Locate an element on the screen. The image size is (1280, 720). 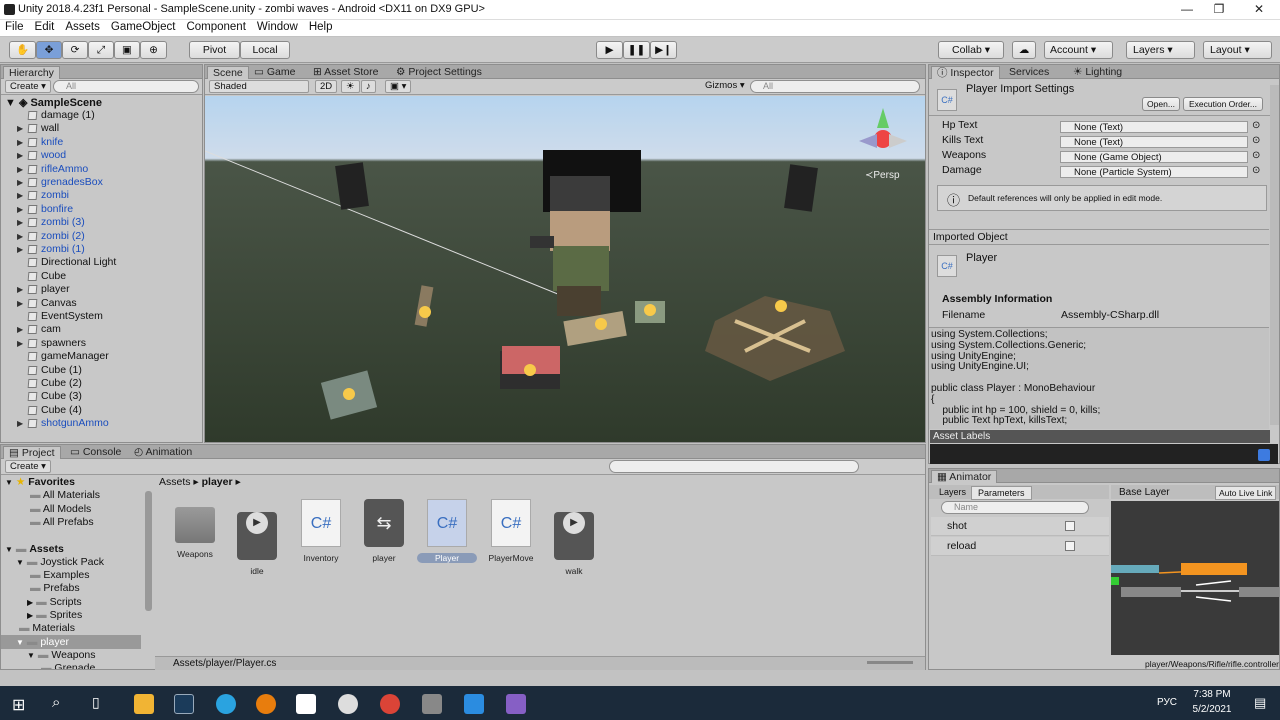
reload-state is located at coordinates (1259, 592).